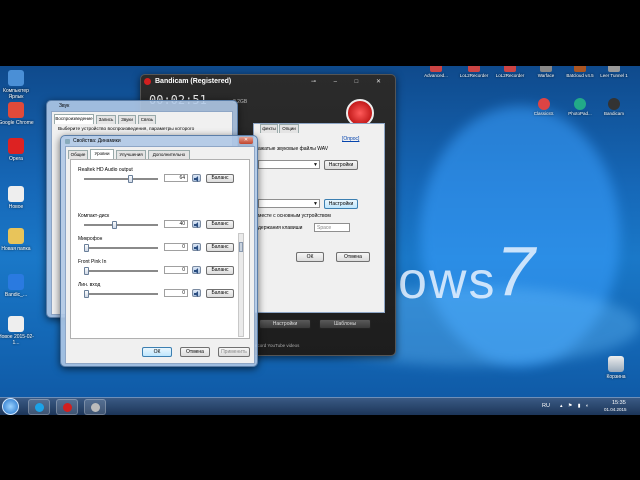 The height and width of the screenshot is (480, 640). What do you see at coordinates (18, 114) in the screenshot?
I see `desktop-icon: Google Chrome` at bounding box center [18, 114].